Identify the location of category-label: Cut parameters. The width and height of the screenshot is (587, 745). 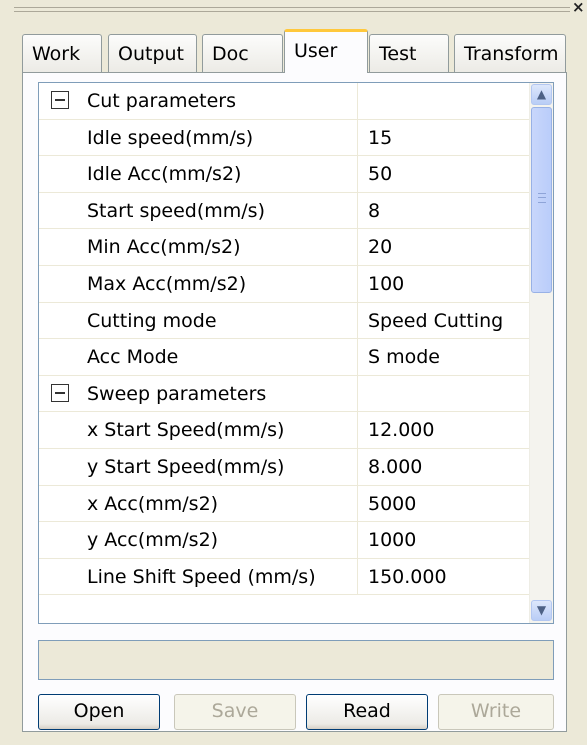
(218, 101).